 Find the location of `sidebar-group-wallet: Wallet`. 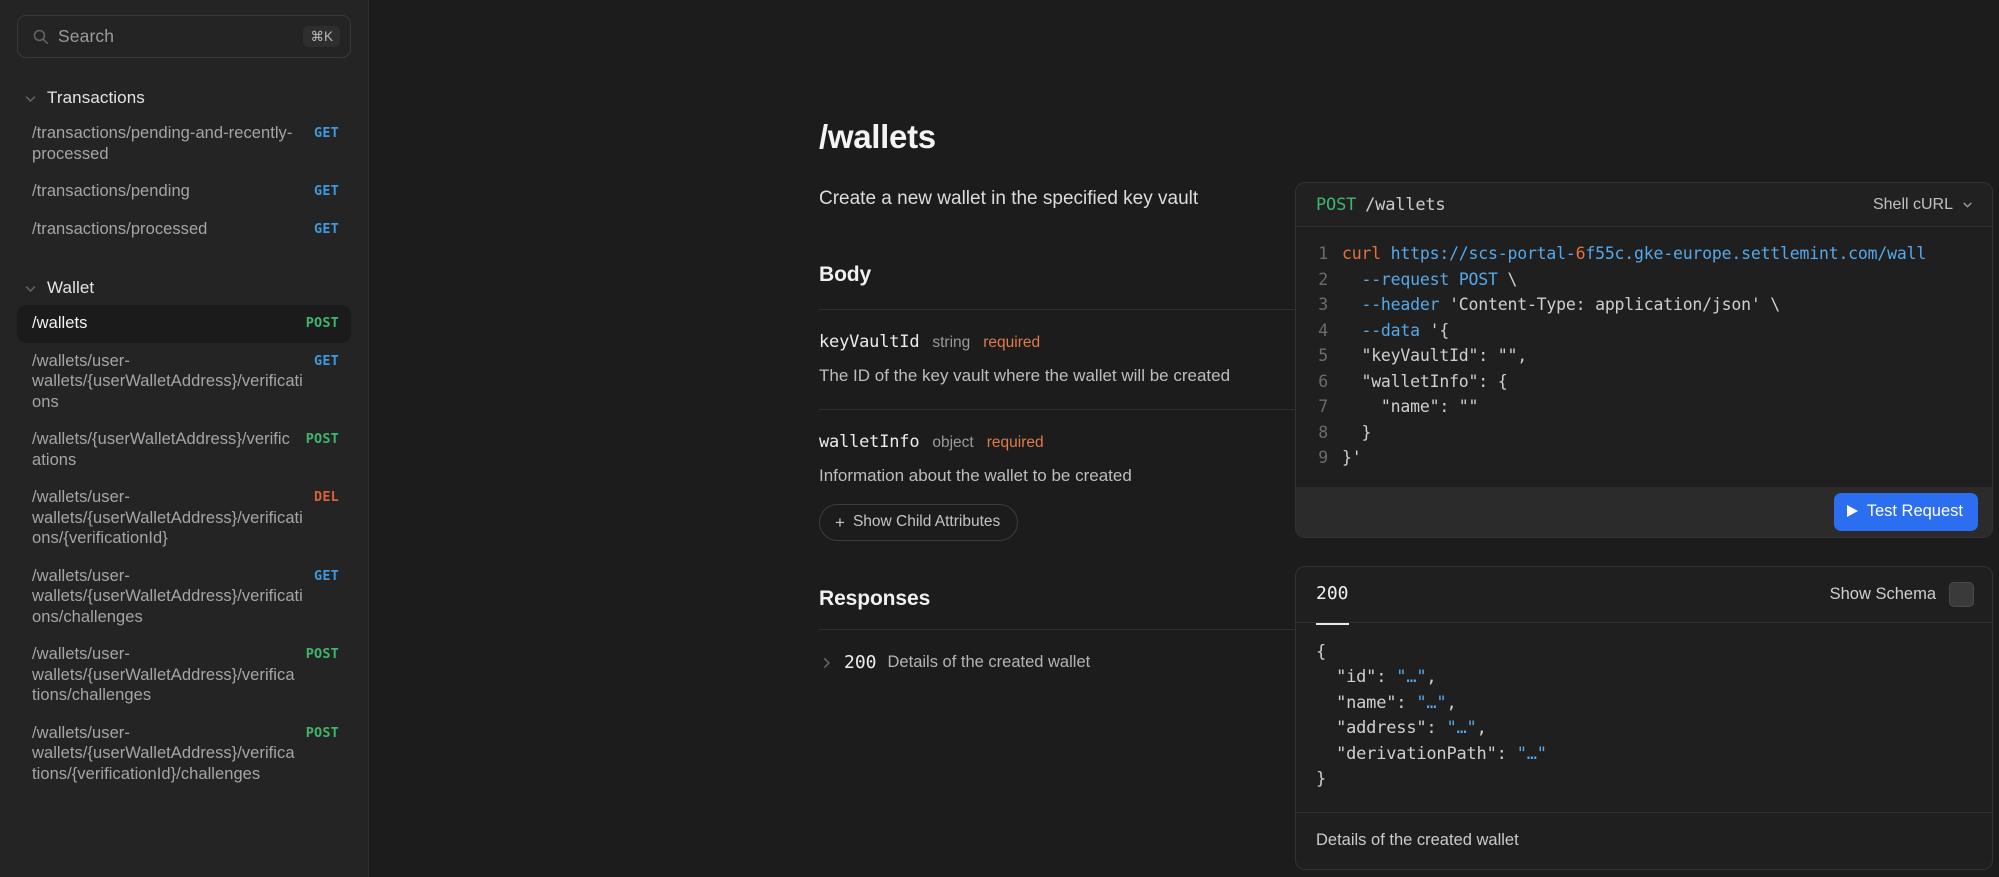

sidebar-group-wallet: Wallet is located at coordinates (184, 288).